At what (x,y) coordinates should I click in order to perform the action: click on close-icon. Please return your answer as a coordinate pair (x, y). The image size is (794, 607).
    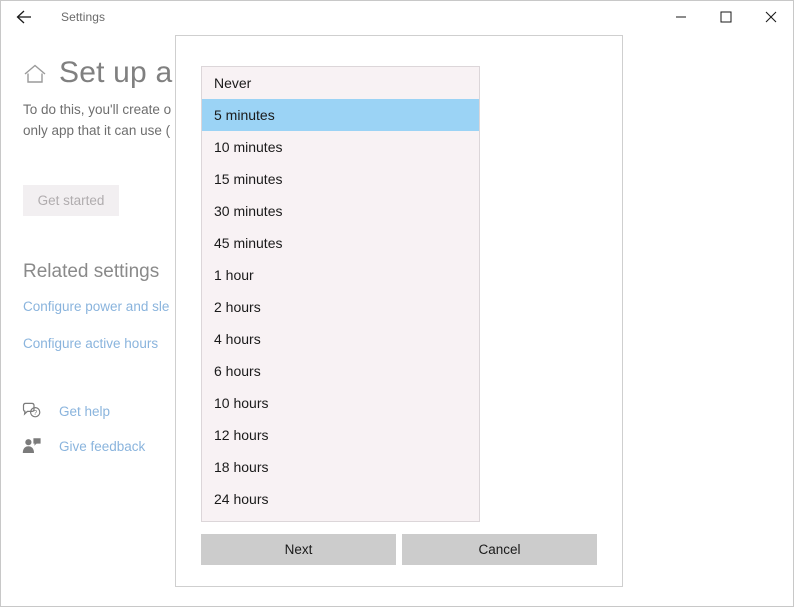
    Looking at the image, I should click on (771, 17).